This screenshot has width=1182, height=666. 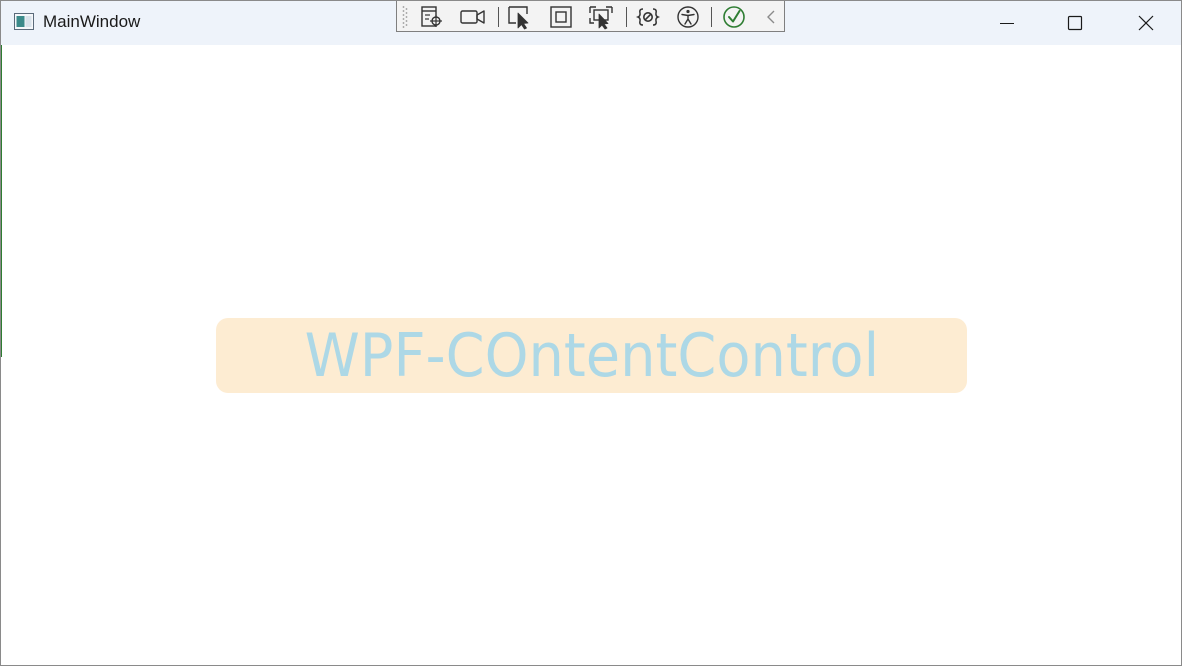 I want to click on close-button, so click(x=1146, y=23).